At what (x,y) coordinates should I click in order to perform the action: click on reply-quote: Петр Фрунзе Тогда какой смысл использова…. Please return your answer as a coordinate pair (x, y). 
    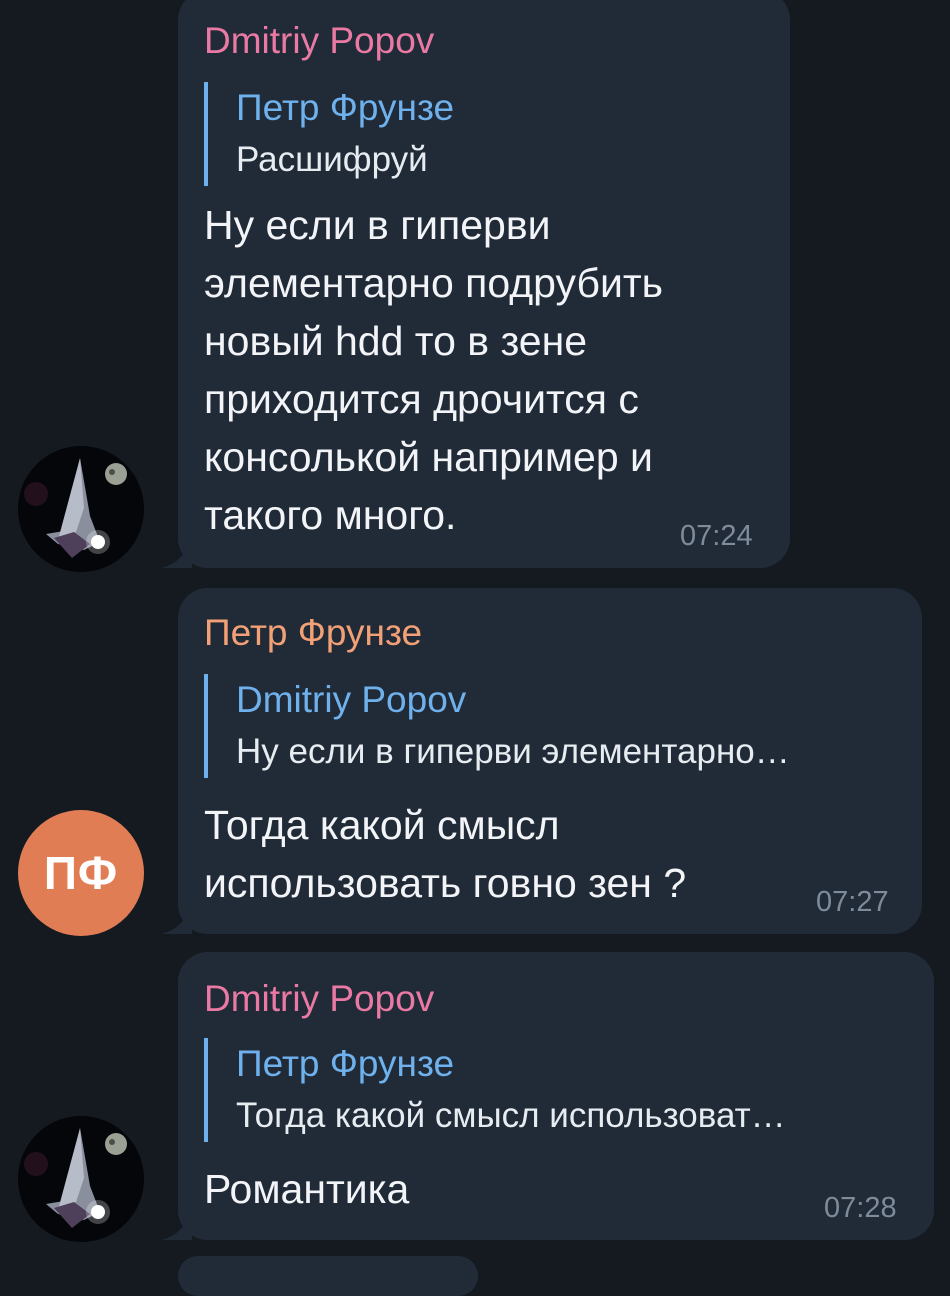
    Looking at the image, I should click on (495, 1090).